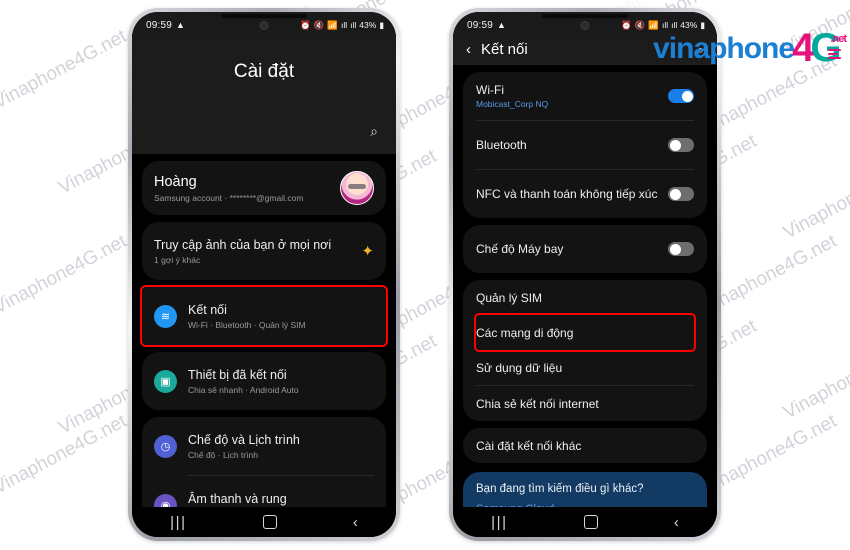 Image resolution: width=850 pixels, height=550 pixels. What do you see at coordinates (264, 71) in the screenshot?
I see `page-title: Cài đặt` at bounding box center [264, 71].